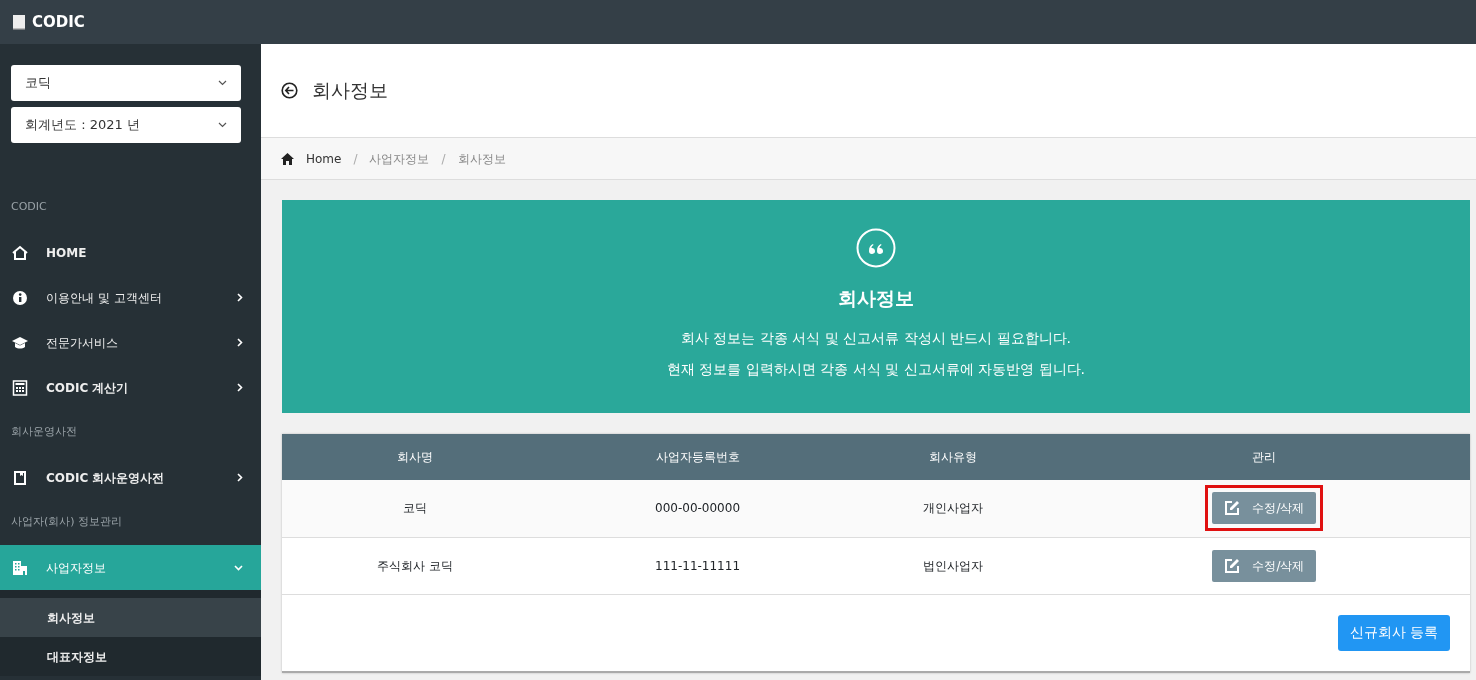 The width and height of the screenshot is (1476, 680). What do you see at coordinates (697, 565) in the screenshot?
I see `table-cell: 111-11-11111` at bounding box center [697, 565].